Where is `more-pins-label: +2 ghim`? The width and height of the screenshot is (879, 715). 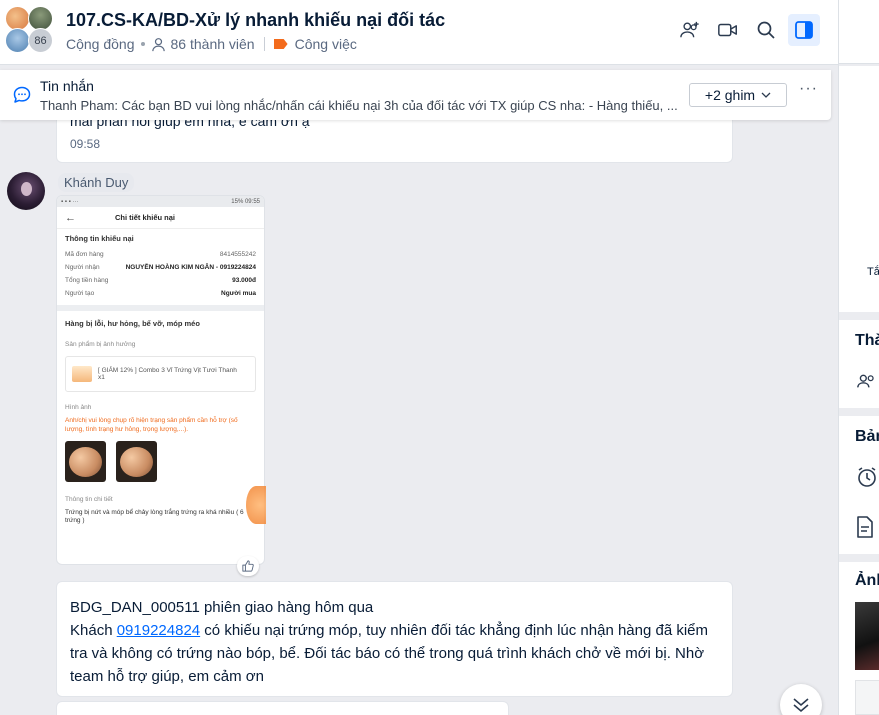 more-pins-label: +2 ghim is located at coordinates (730, 95).